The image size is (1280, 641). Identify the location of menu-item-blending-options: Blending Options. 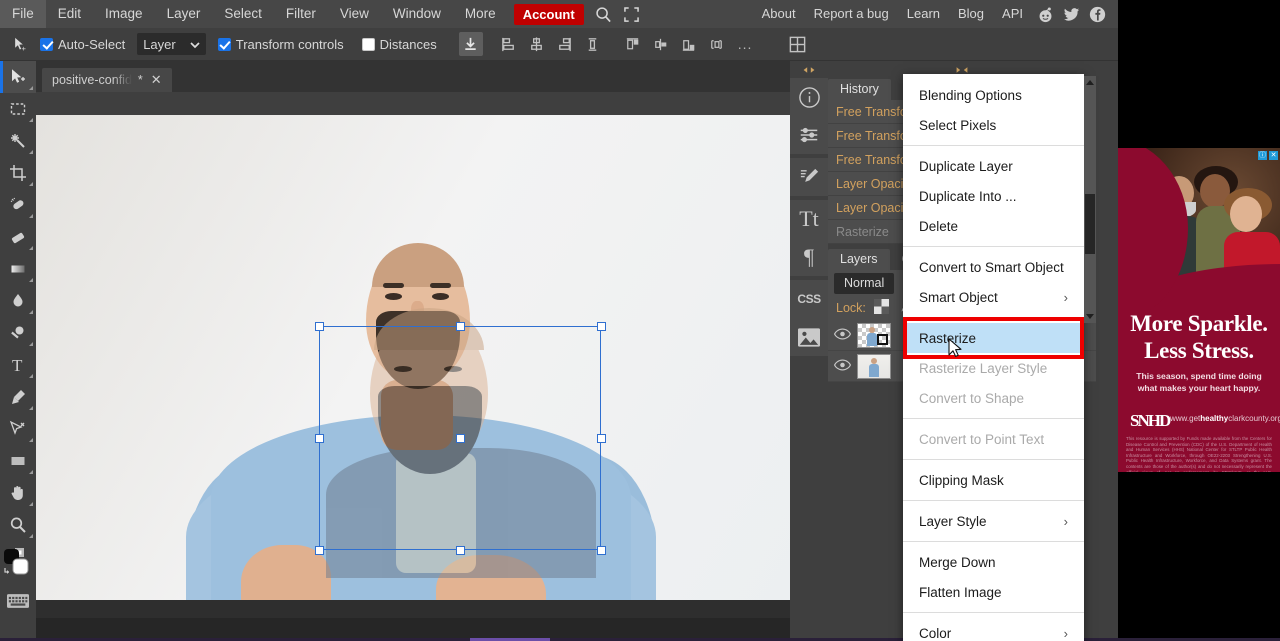
(993, 95).